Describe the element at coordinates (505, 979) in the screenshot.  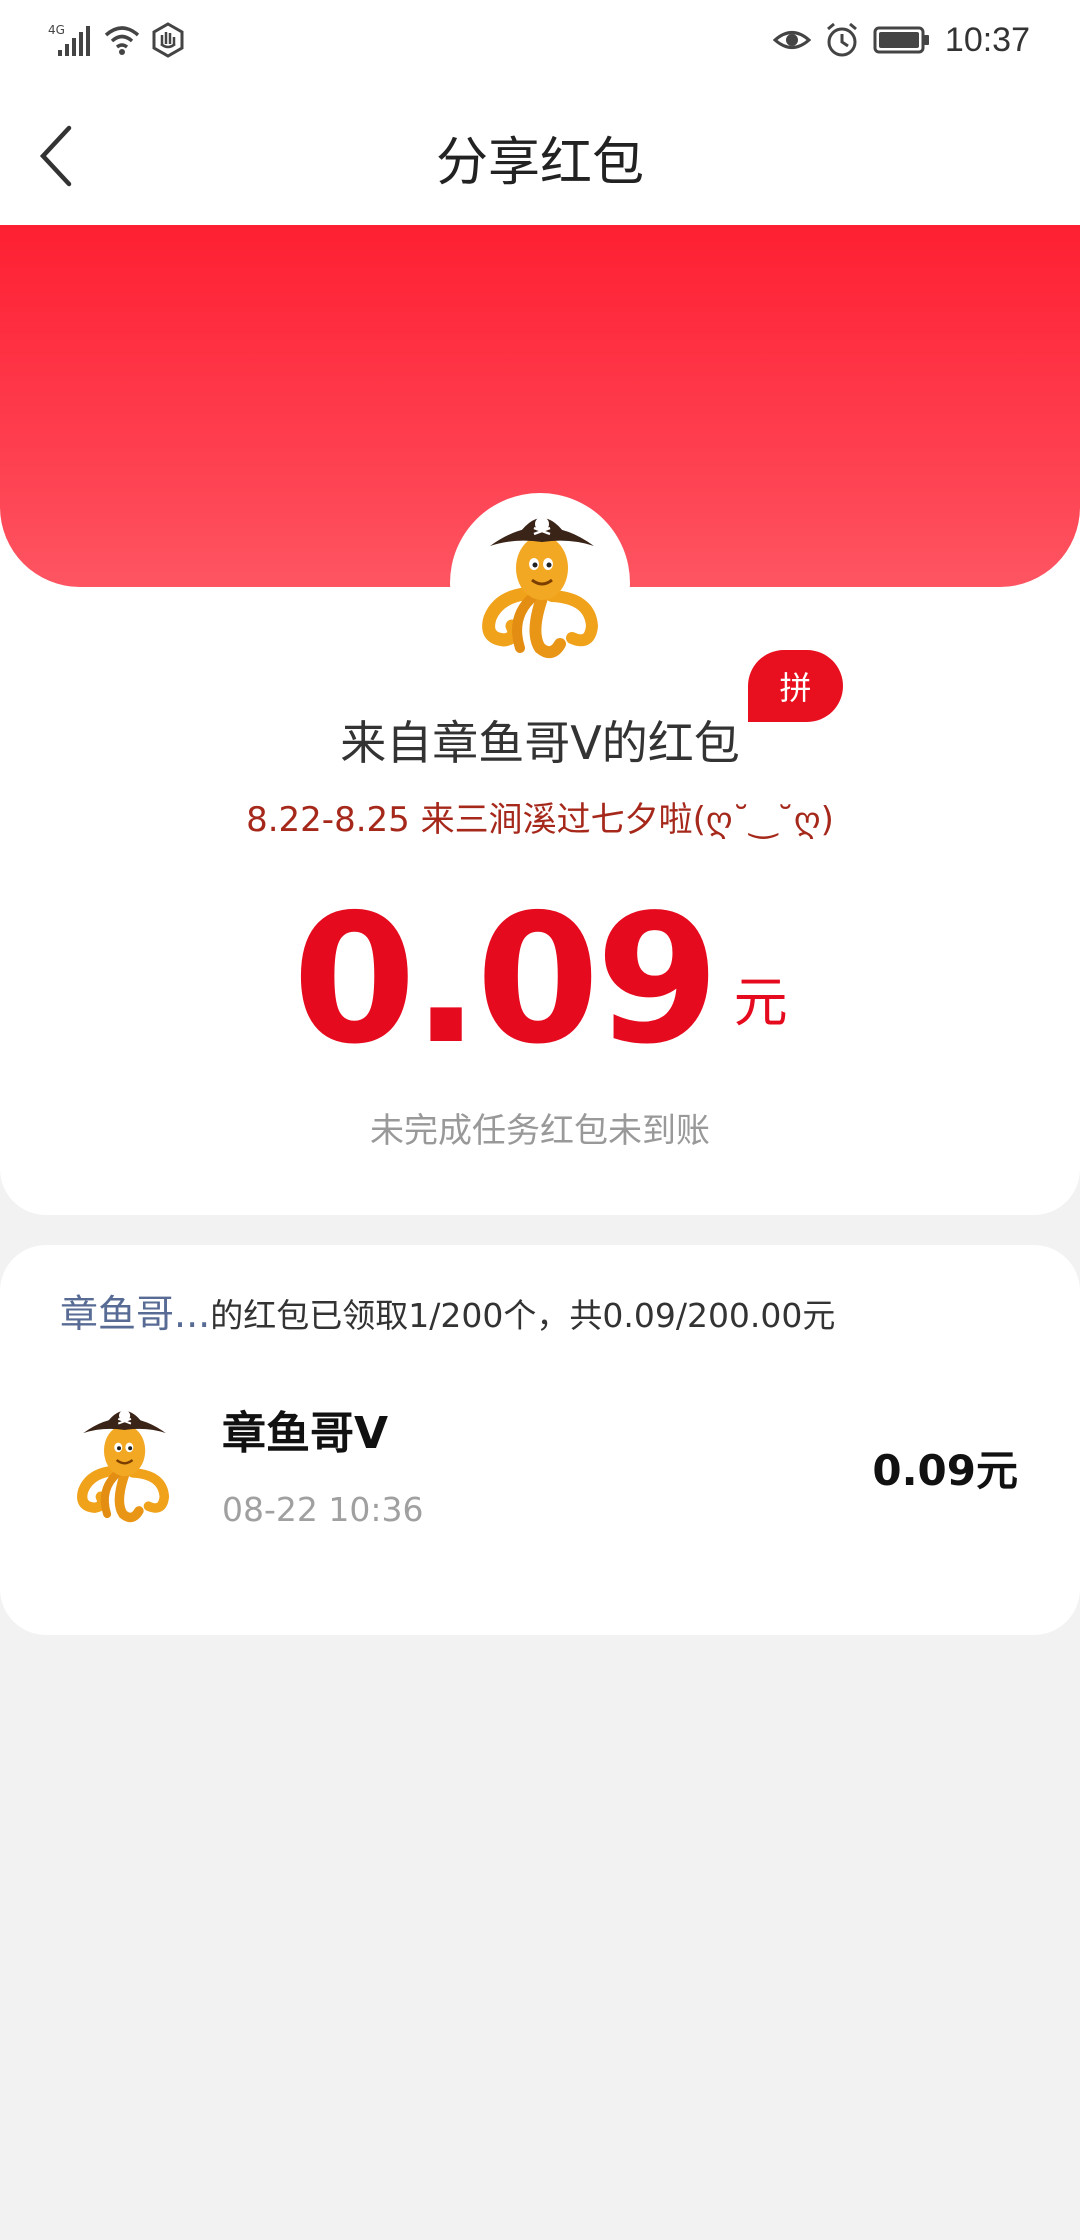
I see `packet-amount: 0.09` at that location.